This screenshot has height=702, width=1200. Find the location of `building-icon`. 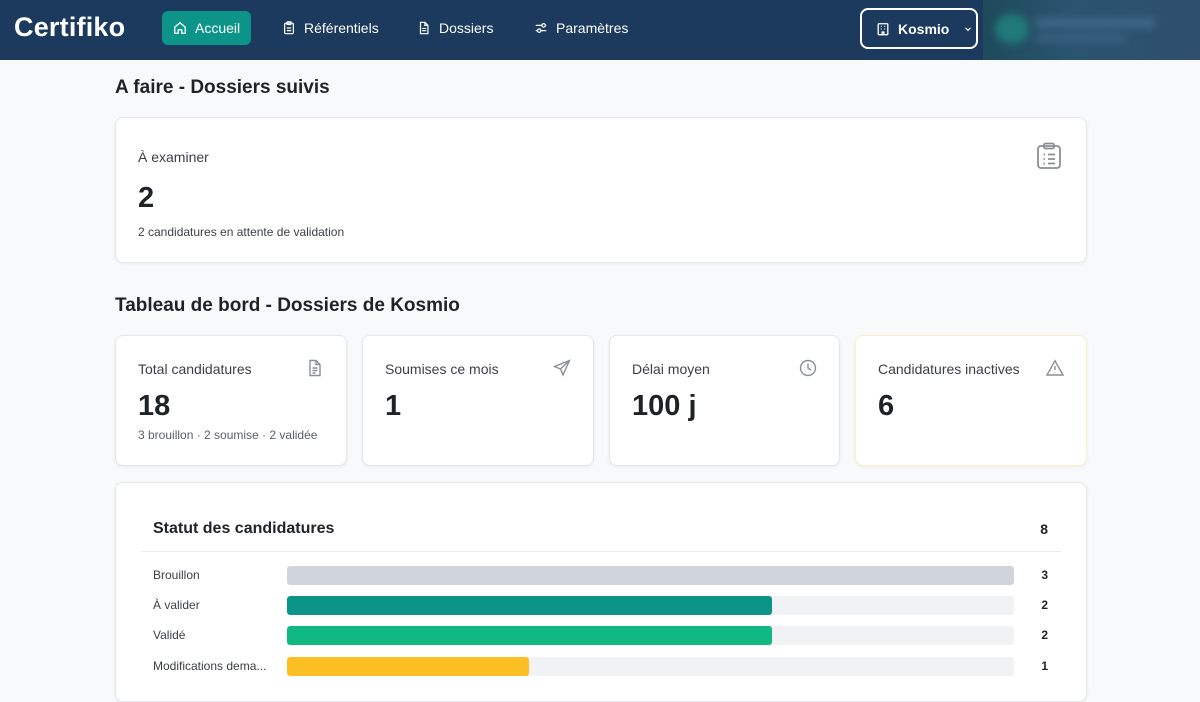

building-icon is located at coordinates (883, 28).